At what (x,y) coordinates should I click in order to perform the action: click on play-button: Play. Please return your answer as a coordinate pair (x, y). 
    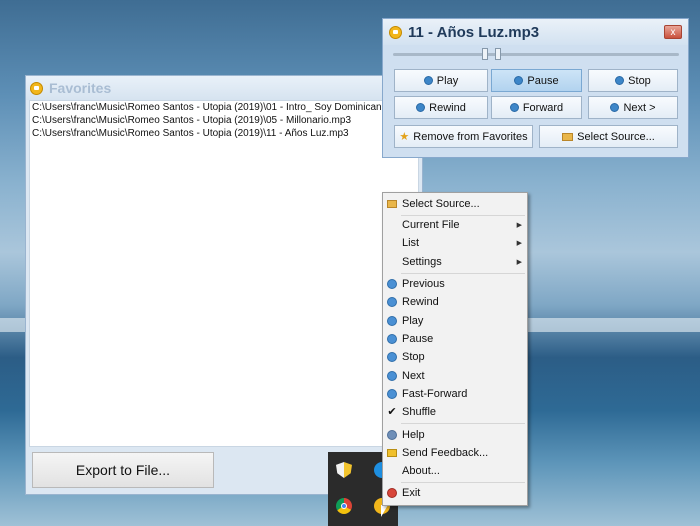
    Looking at the image, I should click on (441, 80).